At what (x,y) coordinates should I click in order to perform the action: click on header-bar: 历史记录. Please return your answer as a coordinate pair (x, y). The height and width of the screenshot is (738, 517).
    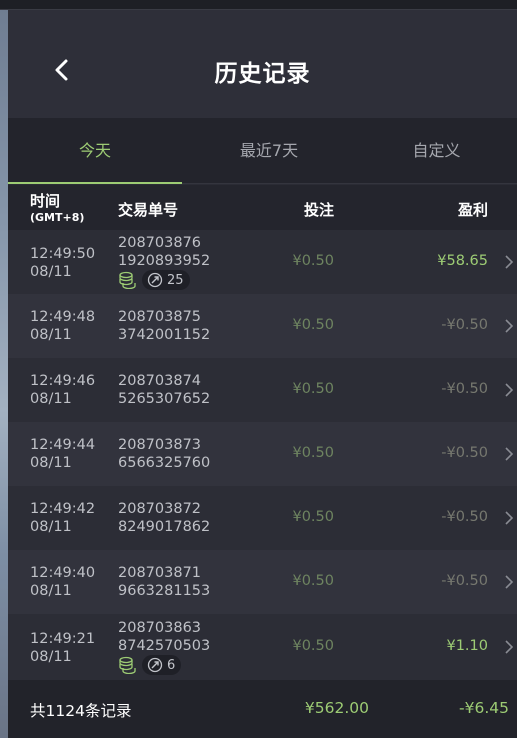
    Looking at the image, I should click on (262, 64).